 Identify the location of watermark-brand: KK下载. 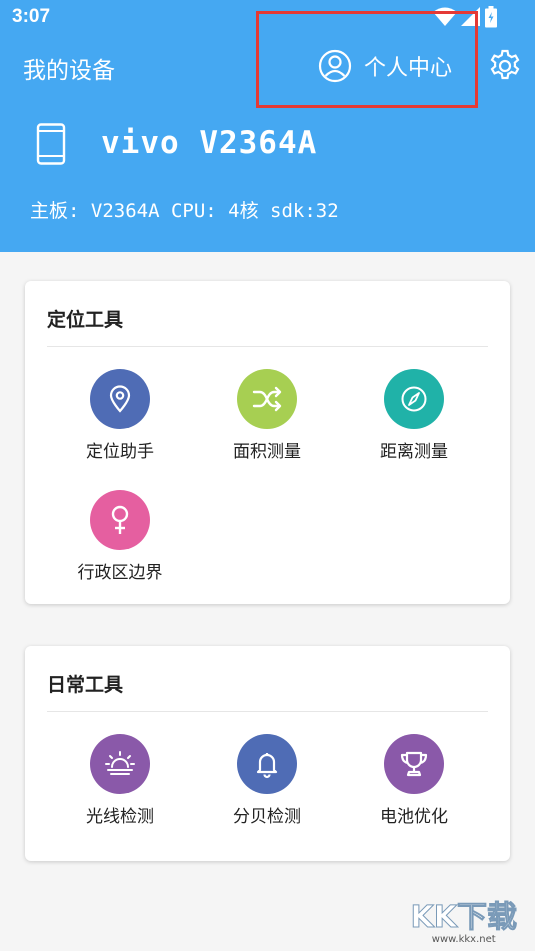
(463, 918).